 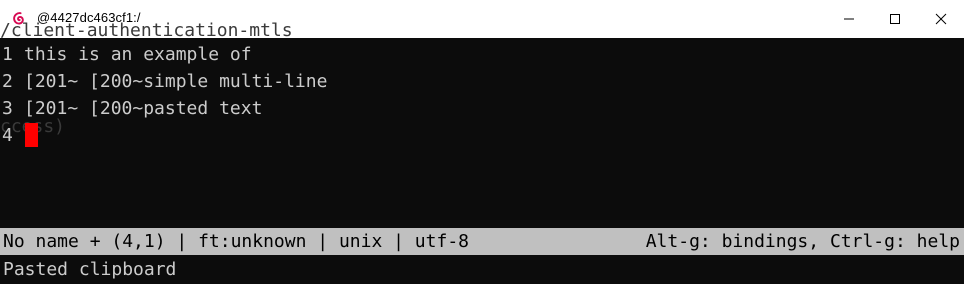 What do you see at coordinates (138, 54) in the screenshot?
I see `line-text: this is an example of` at bounding box center [138, 54].